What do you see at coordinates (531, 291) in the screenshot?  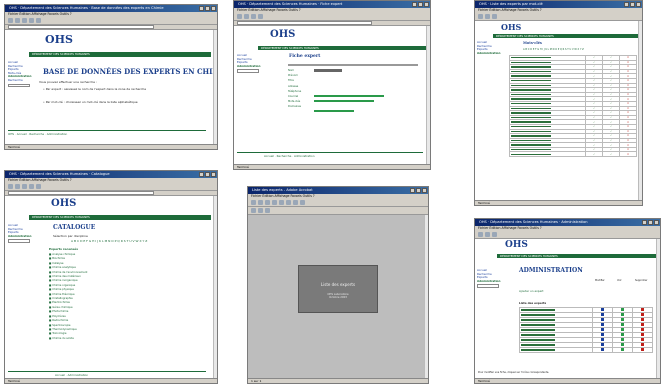 I see `add-expert-link: Ajouter un expert` at bounding box center [531, 291].